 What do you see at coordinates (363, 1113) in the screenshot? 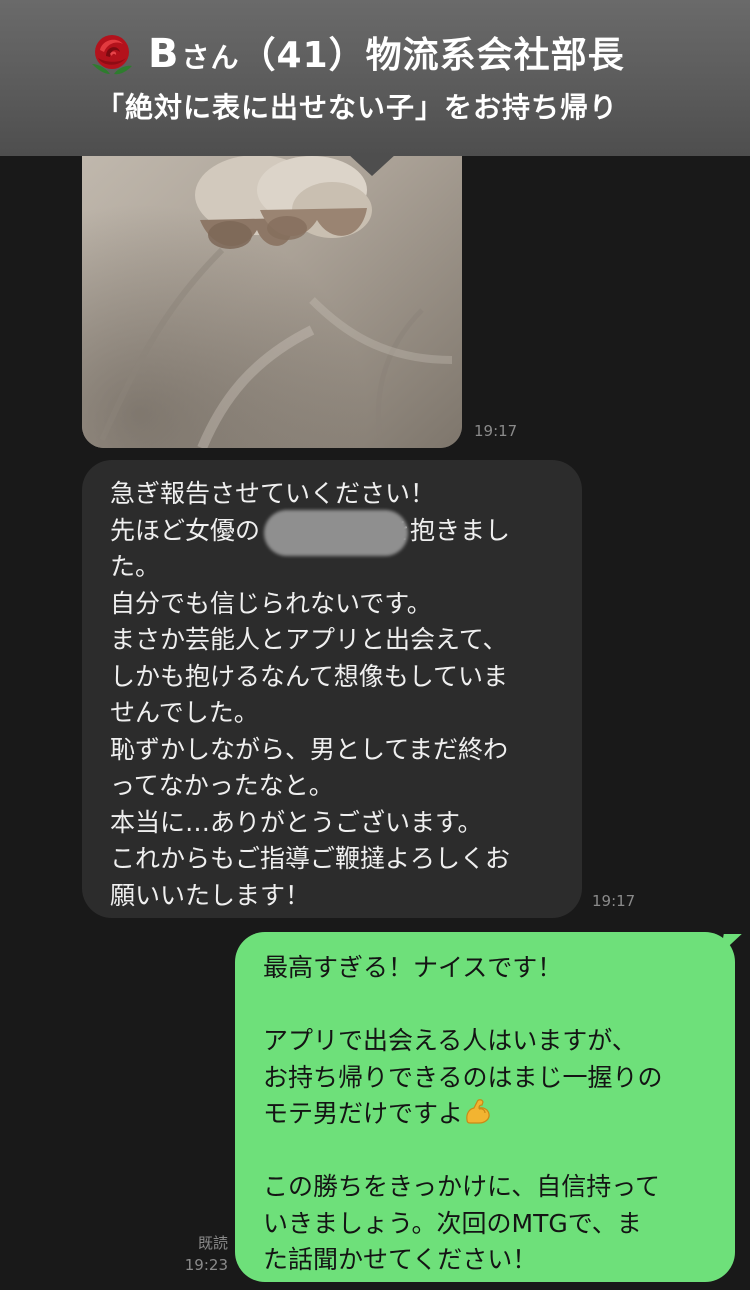
I see `message-text: モテ男だけですよ` at bounding box center [363, 1113].